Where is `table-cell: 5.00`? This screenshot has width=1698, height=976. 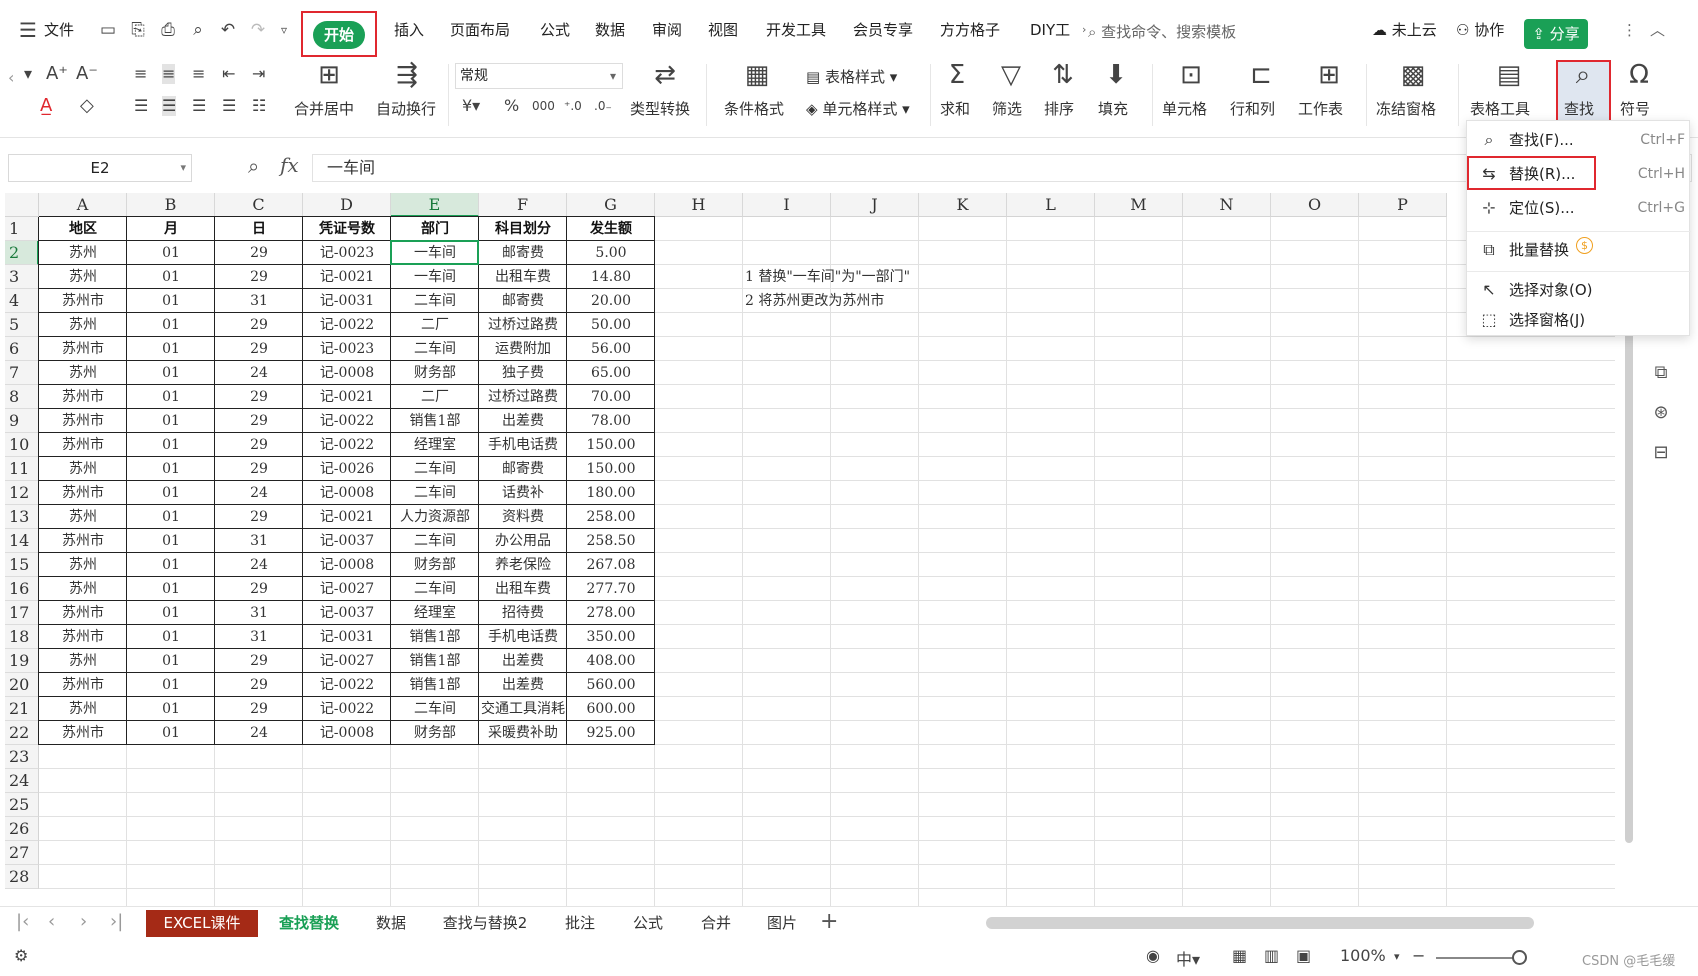 table-cell: 5.00 is located at coordinates (611, 253).